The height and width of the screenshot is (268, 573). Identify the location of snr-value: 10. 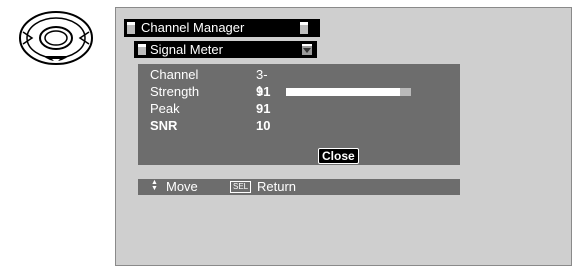
(263, 125).